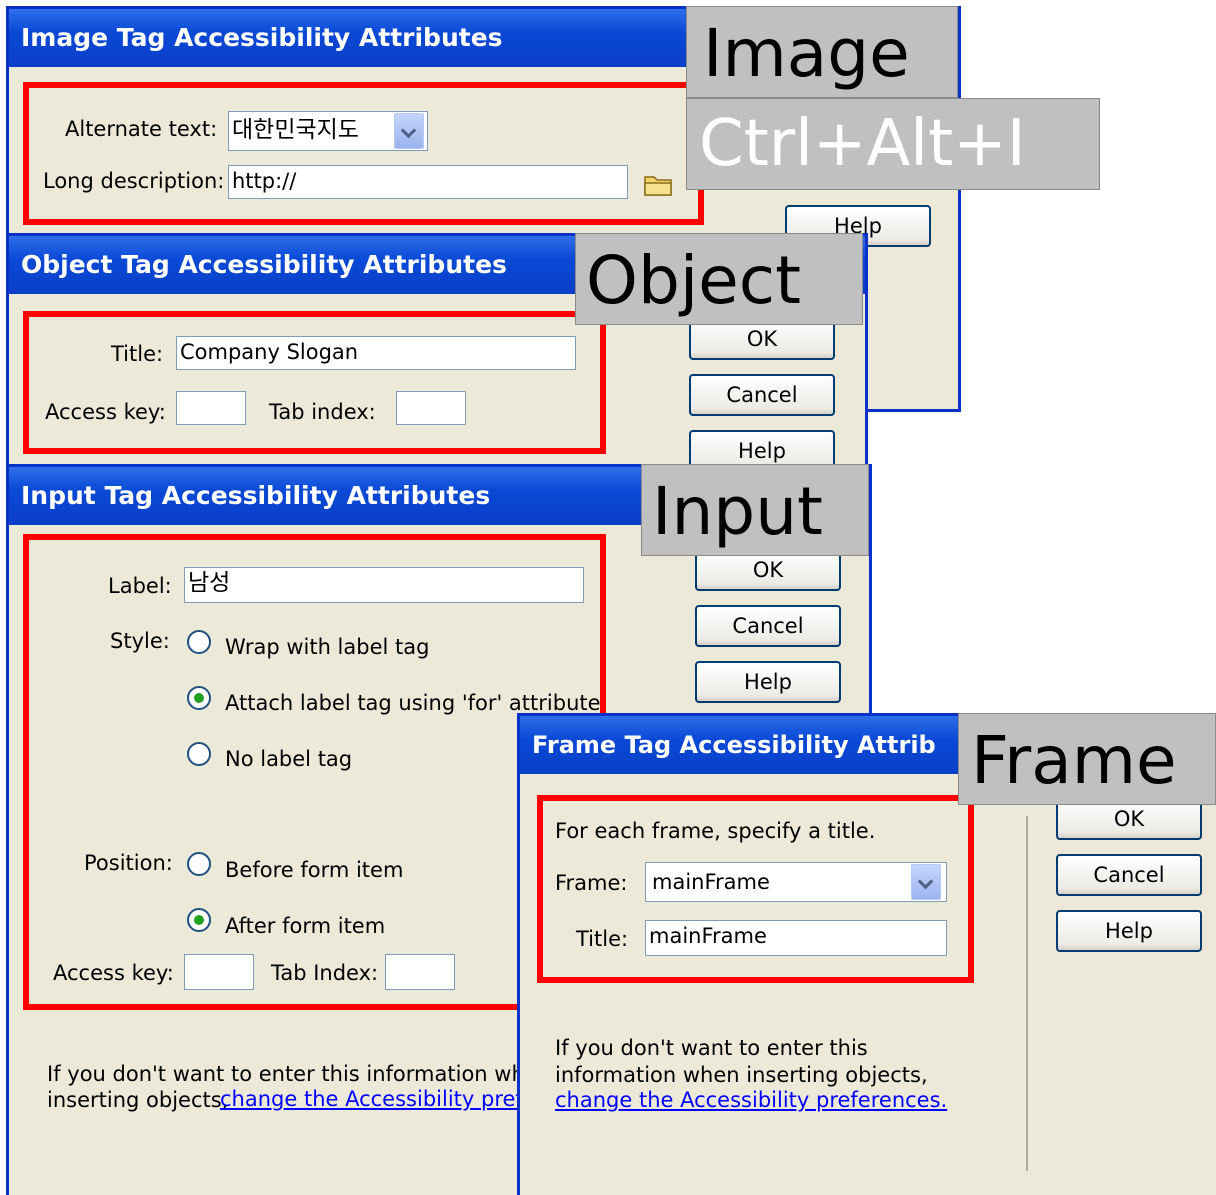 Image resolution: width=1216 pixels, height=1195 pixels. I want to click on frame-separator, so click(1027, 993).